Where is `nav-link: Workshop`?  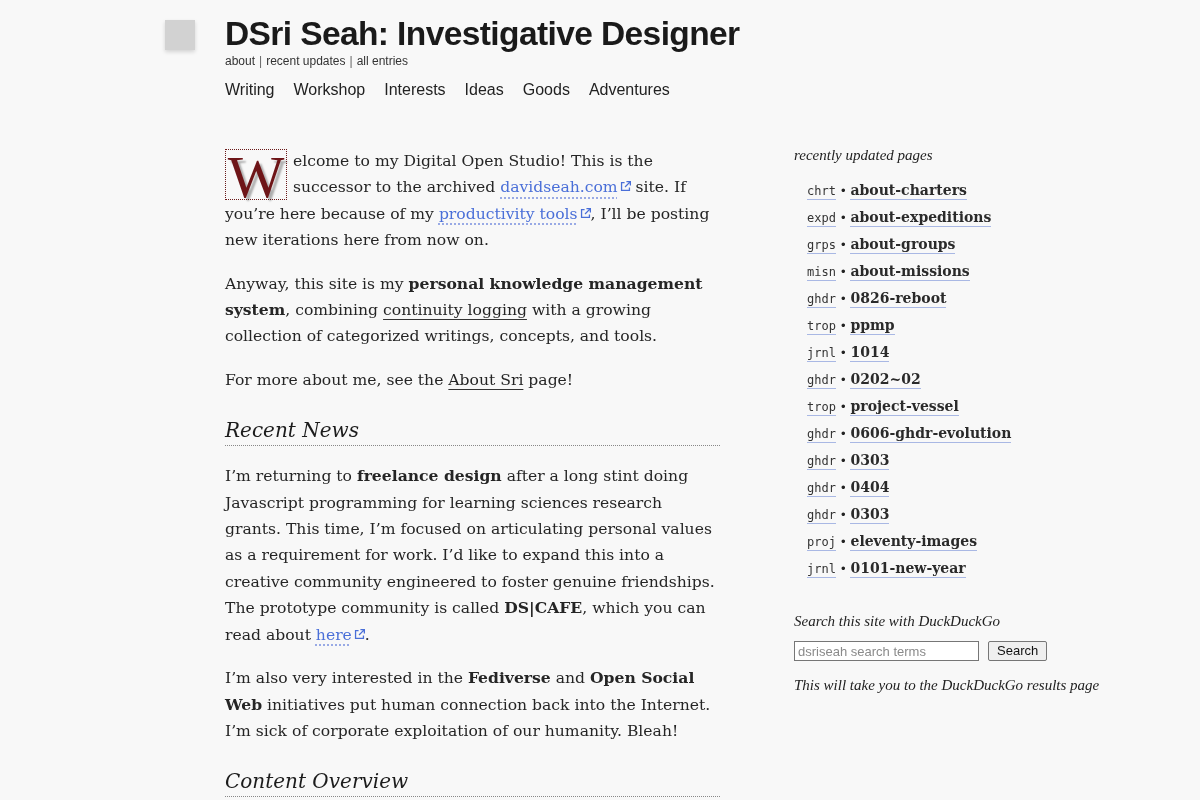
nav-link: Workshop is located at coordinates (329, 90).